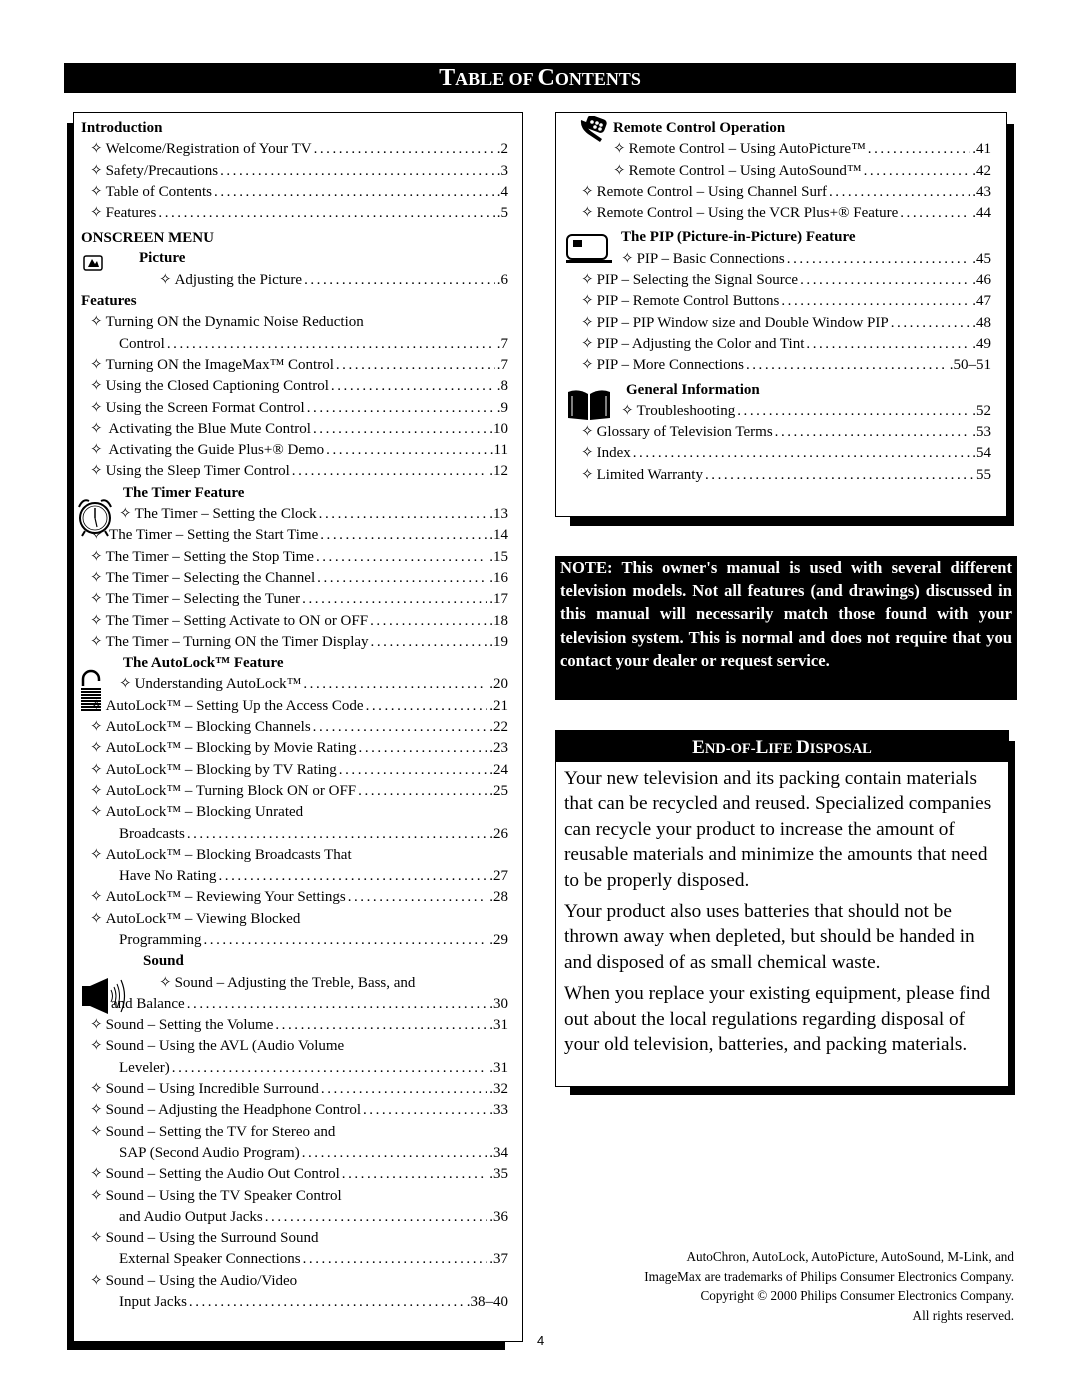 This screenshot has width=1080, height=1397. I want to click on toc-entry: and Balance.30, so click(294, 1004).